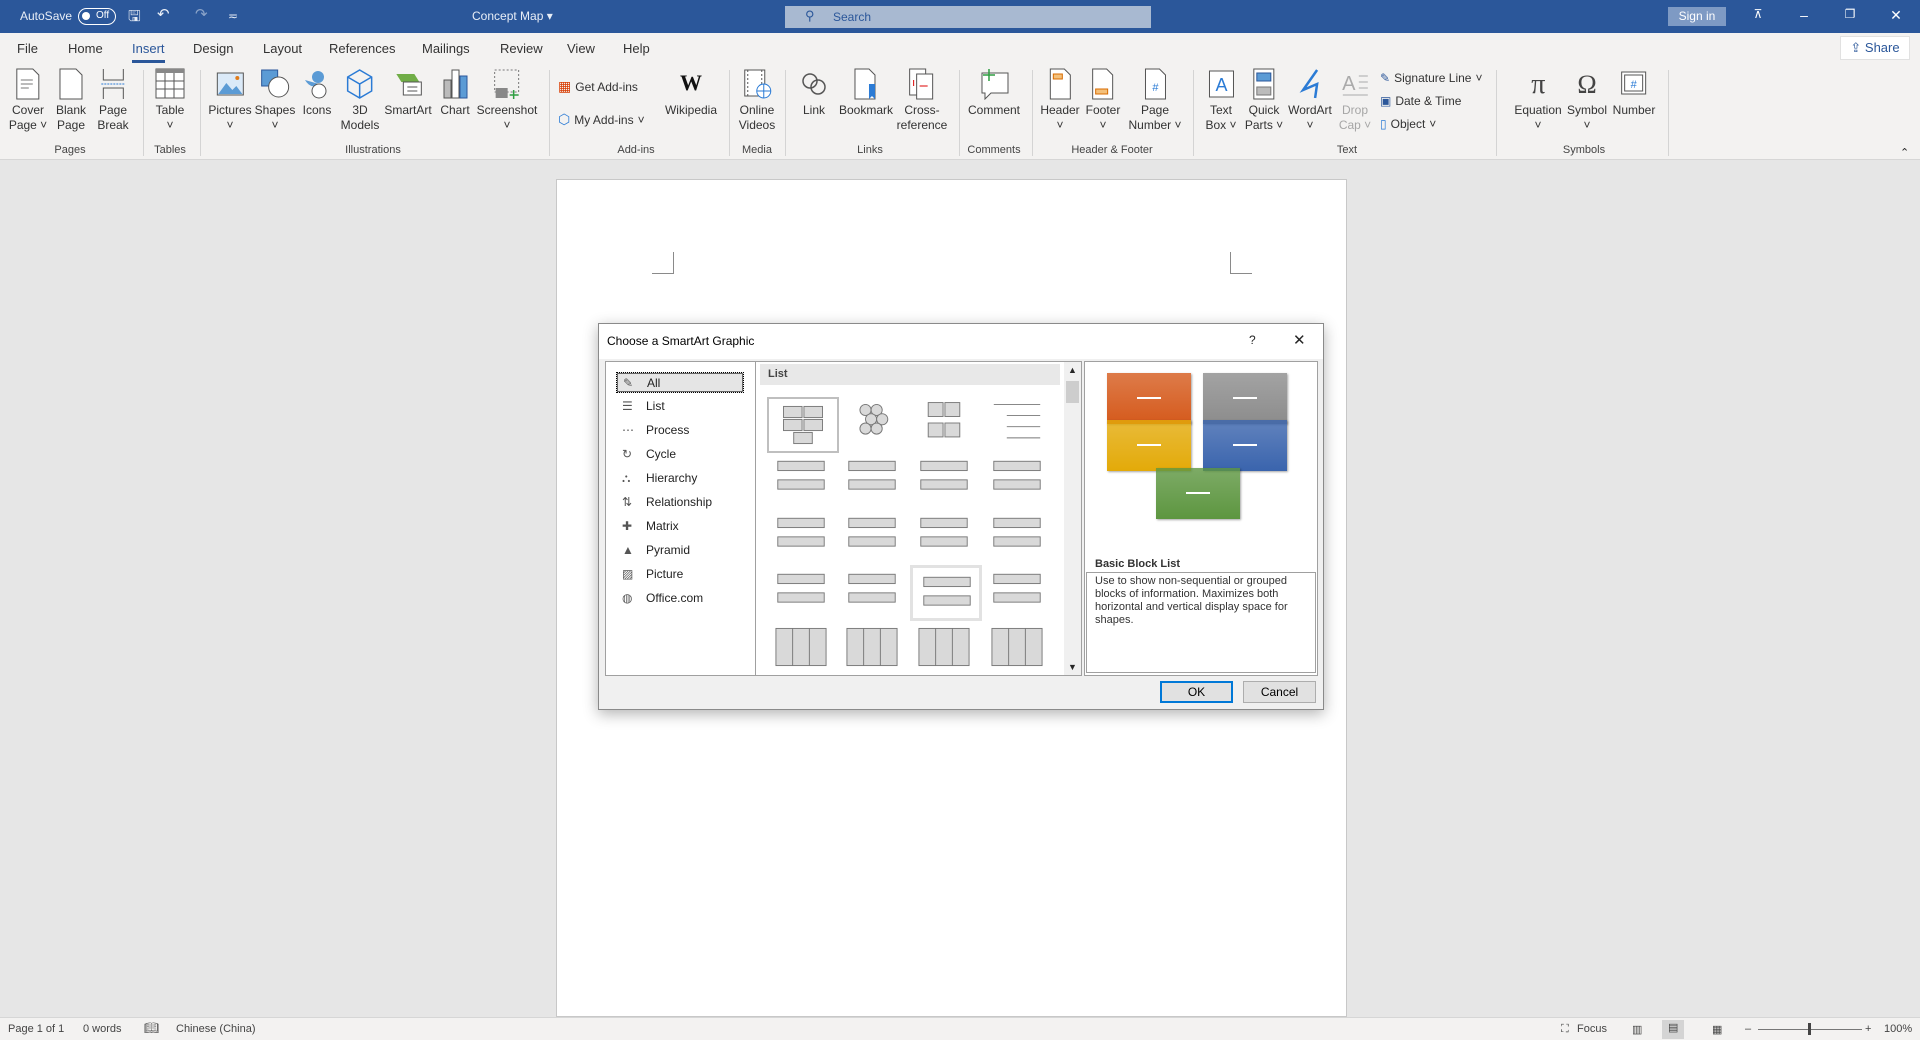 This screenshot has width=1920, height=1040. Describe the element at coordinates (282, 48) in the screenshot. I see `tab-layout: Layout` at that location.